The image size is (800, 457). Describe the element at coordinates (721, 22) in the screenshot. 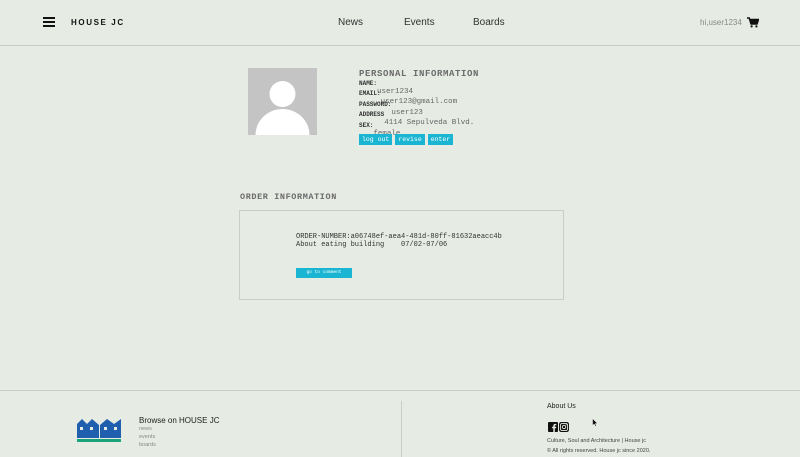

I see `user-greeting: hi,user1234` at that location.